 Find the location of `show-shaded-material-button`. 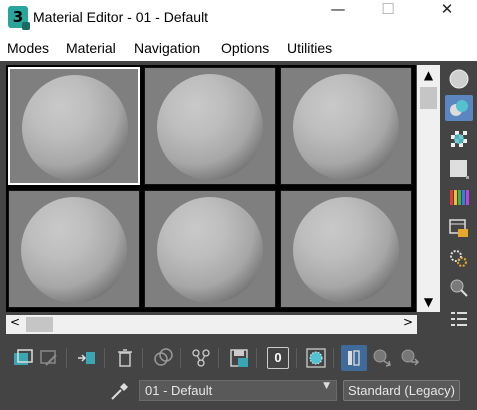

show-shaded-material-button is located at coordinates (316, 358).